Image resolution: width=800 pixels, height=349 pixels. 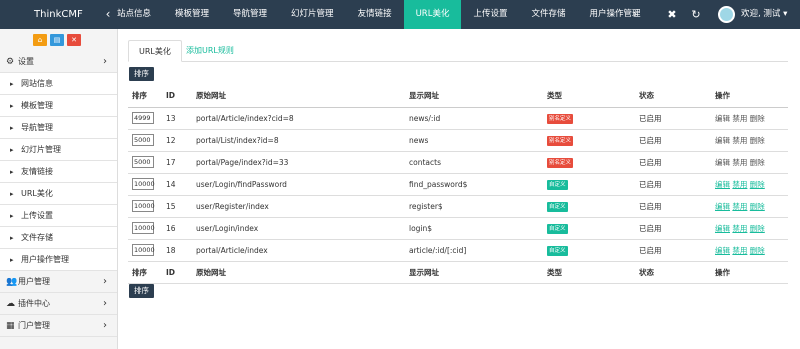 I want to click on display-url-cell: news, so click(x=474, y=140).